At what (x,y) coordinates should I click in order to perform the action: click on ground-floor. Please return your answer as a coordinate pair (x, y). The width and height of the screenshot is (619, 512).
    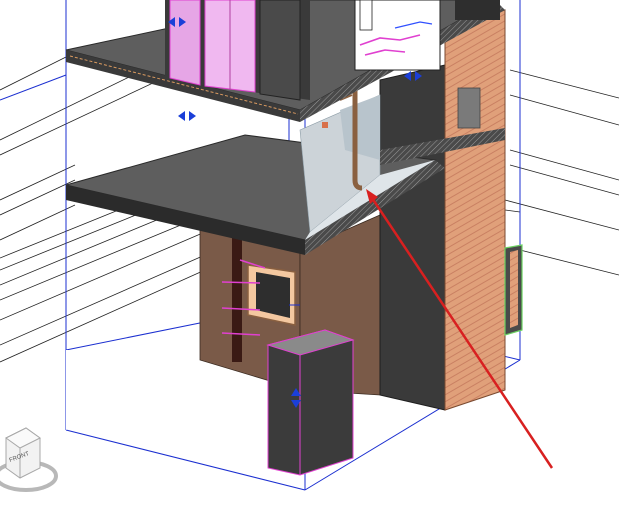
    Looking at the image, I should click on (133, 390).